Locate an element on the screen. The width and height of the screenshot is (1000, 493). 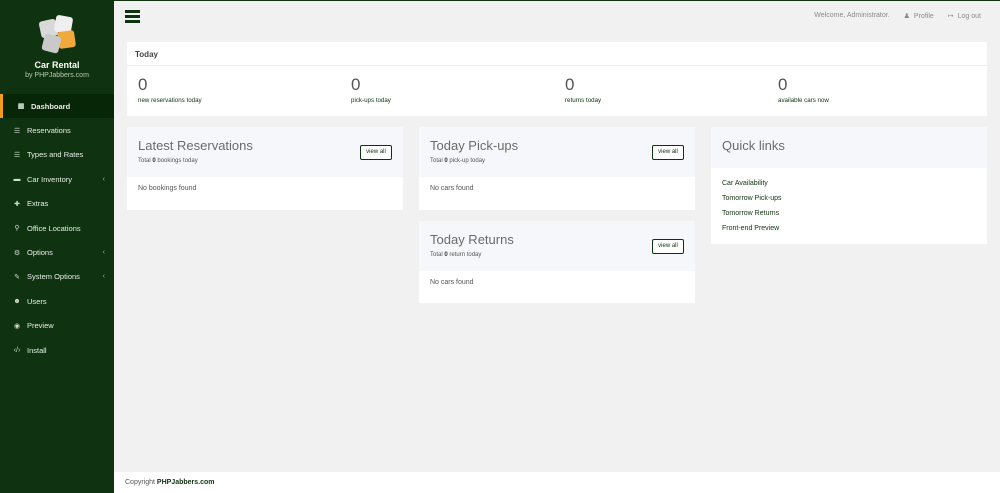
sidebar-item-reservations: ☰ Reservations is located at coordinates (57, 130).